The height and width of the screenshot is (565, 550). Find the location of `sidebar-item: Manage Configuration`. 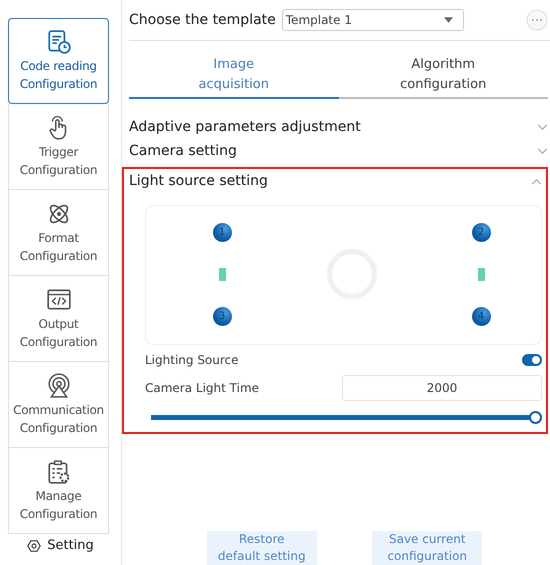

sidebar-item: Manage Configuration is located at coordinates (58, 491).